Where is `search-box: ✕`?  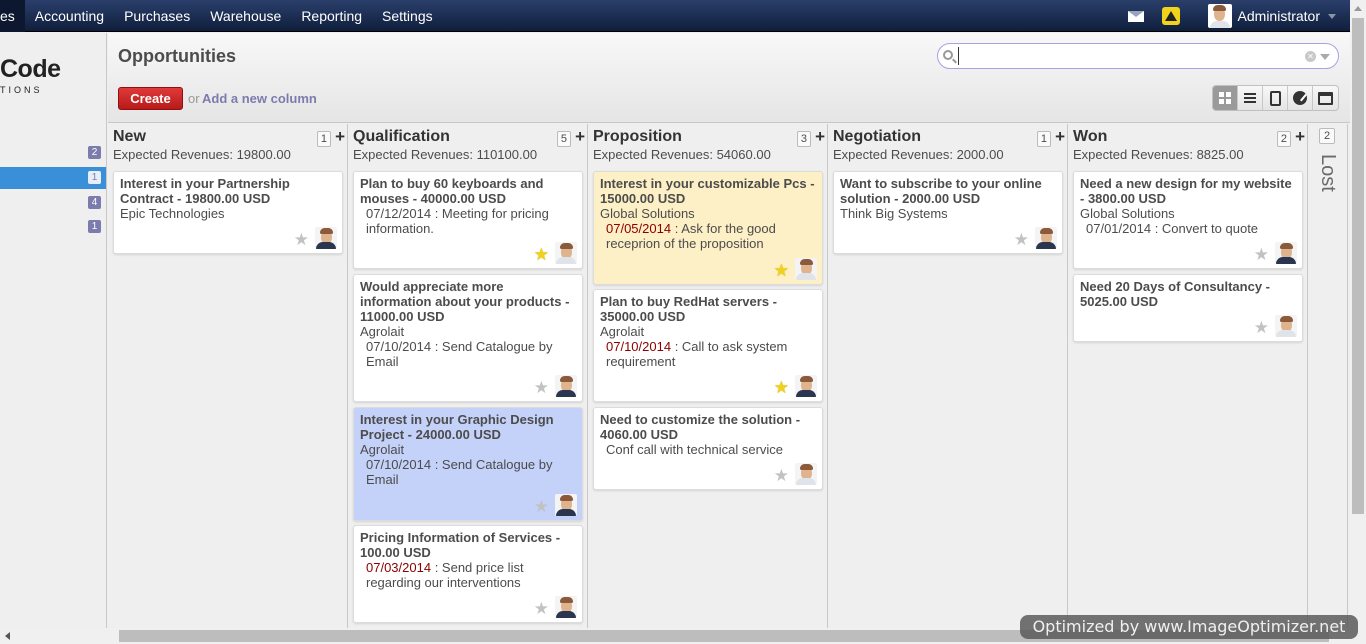
search-box: ✕ is located at coordinates (1138, 56).